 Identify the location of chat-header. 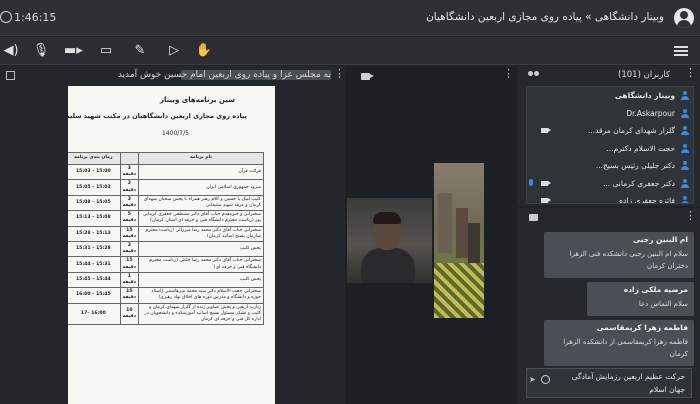
(609, 217).